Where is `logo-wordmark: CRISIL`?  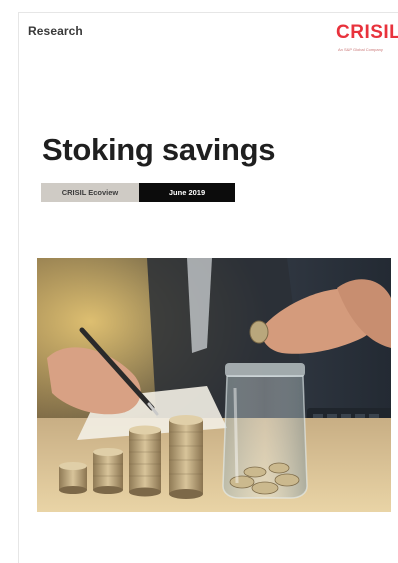 logo-wordmark: CRISIL is located at coordinates (367, 32).